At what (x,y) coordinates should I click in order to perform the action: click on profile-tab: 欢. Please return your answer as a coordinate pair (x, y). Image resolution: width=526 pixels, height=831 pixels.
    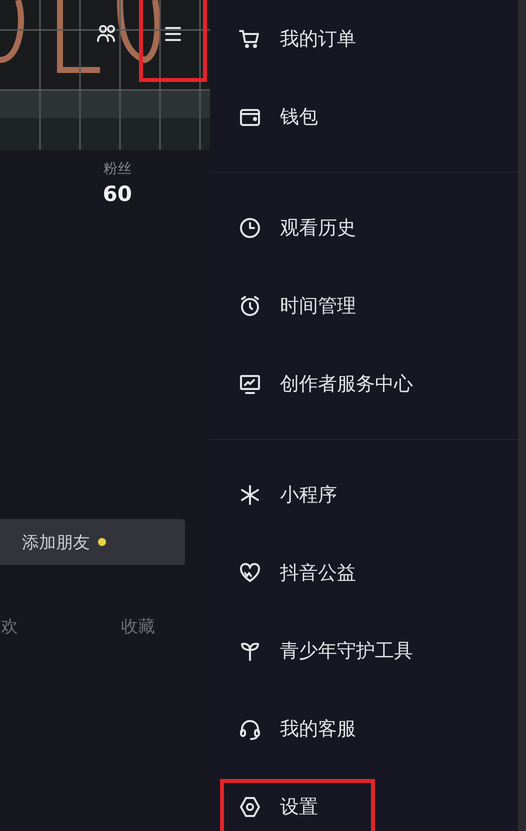
    Looking at the image, I should click on (9, 626).